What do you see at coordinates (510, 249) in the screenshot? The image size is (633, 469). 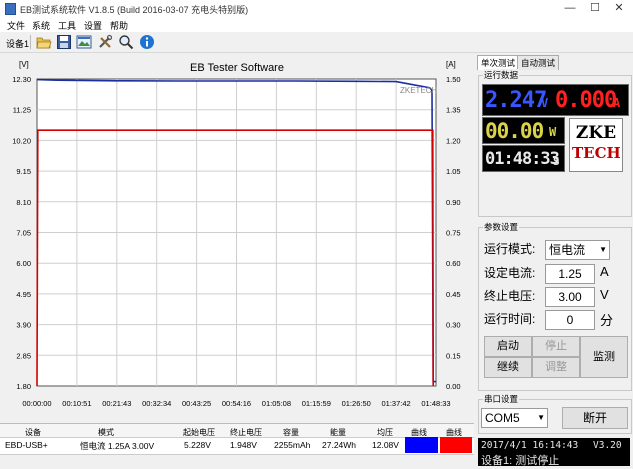 I see `mode-label: 运行模式:` at bounding box center [510, 249].